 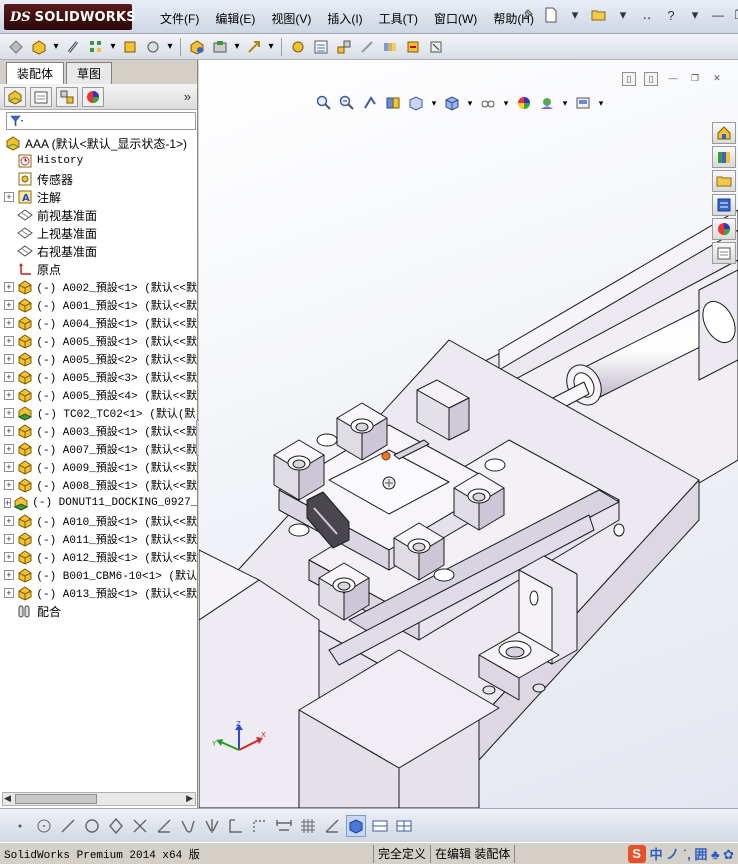 What do you see at coordinates (68, 826) in the screenshot?
I see `line-icon` at bounding box center [68, 826].